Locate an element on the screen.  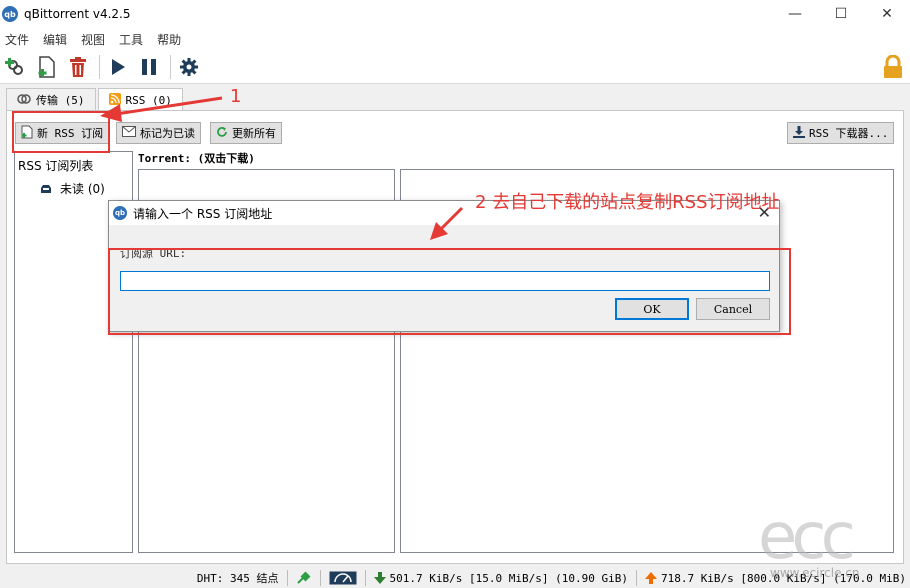
dialog-title: 请输入一个 RSS 订阅地址 is located at coordinates (203, 213).